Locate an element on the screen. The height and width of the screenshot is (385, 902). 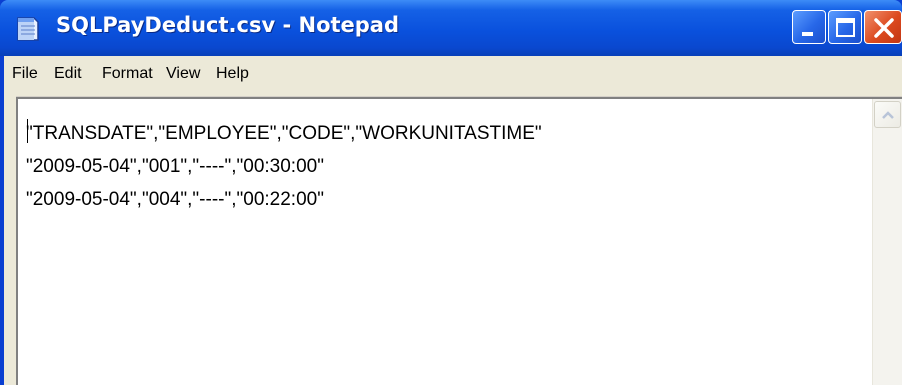
text-caret is located at coordinates (27, 131).